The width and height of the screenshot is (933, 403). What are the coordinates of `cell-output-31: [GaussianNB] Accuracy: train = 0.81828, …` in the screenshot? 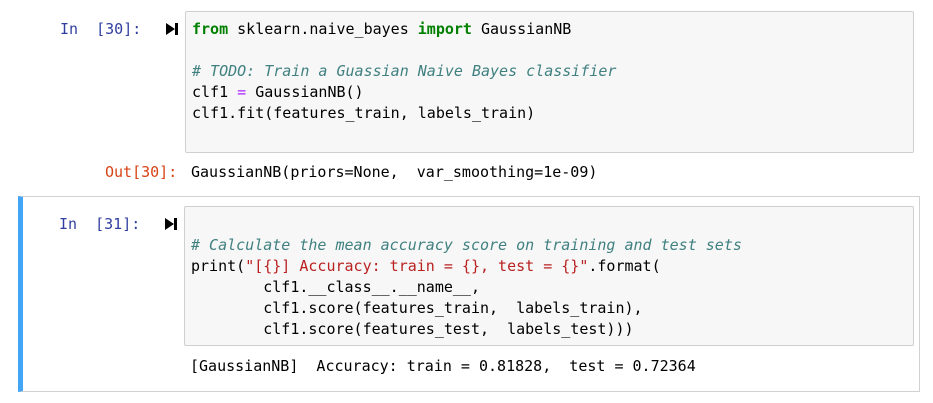 It's located at (443, 366).